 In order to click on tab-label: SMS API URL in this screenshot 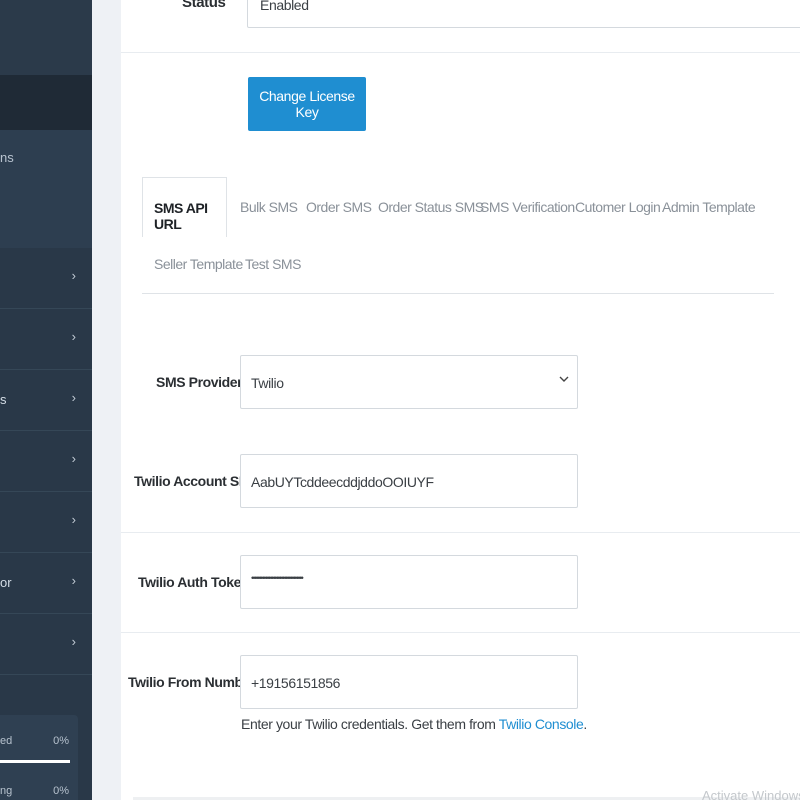, I will do `click(181, 216)`.